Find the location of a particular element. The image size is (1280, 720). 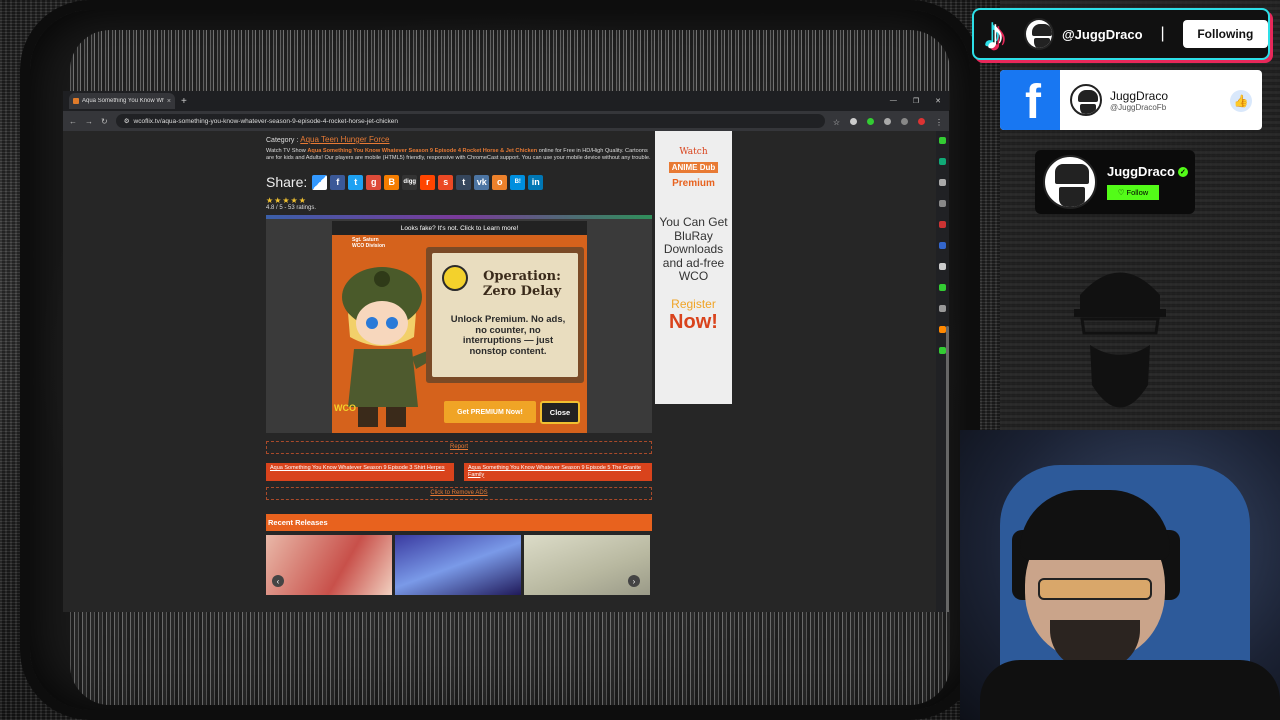

stumbleupon-icon: s is located at coordinates (446, 182).